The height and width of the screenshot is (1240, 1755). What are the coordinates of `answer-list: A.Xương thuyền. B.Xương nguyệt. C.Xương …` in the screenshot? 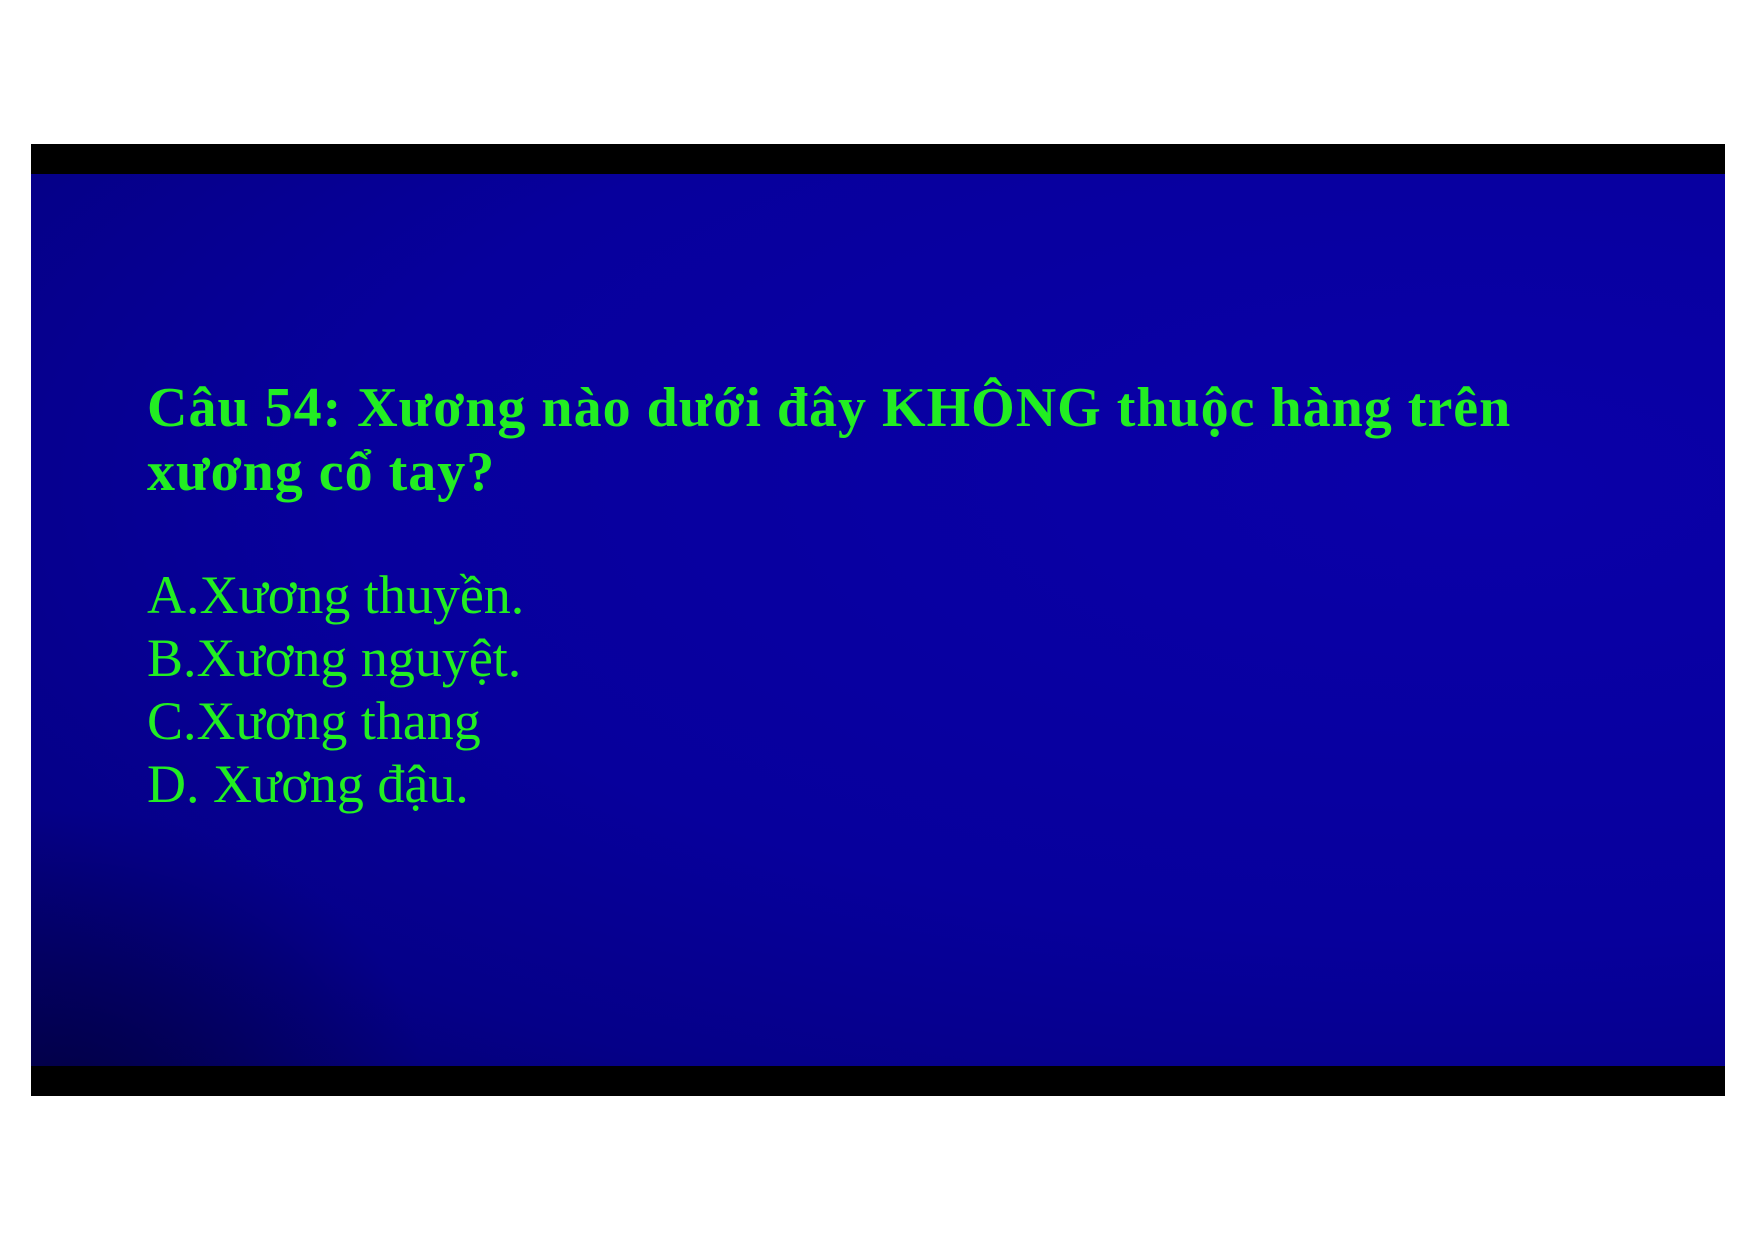 It's located at (335, 690).